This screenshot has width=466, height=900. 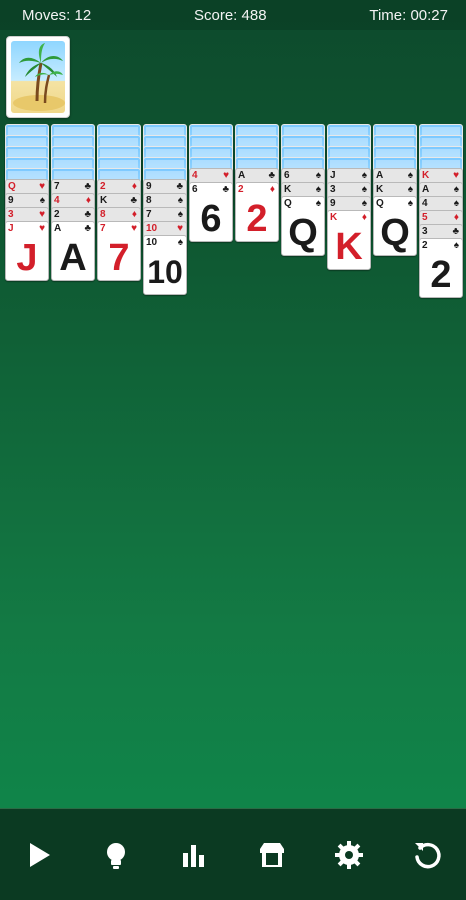 I want to click on card-rank-large: A, so click(x=73, y=258).